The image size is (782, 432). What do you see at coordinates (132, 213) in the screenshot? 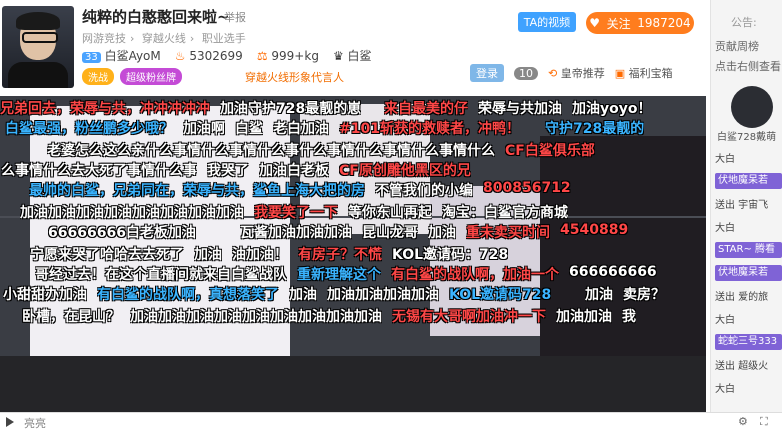
I see `danmaku-comment: 加油加油加油加油加油加油加油加油` at bounding box center [132, 213].